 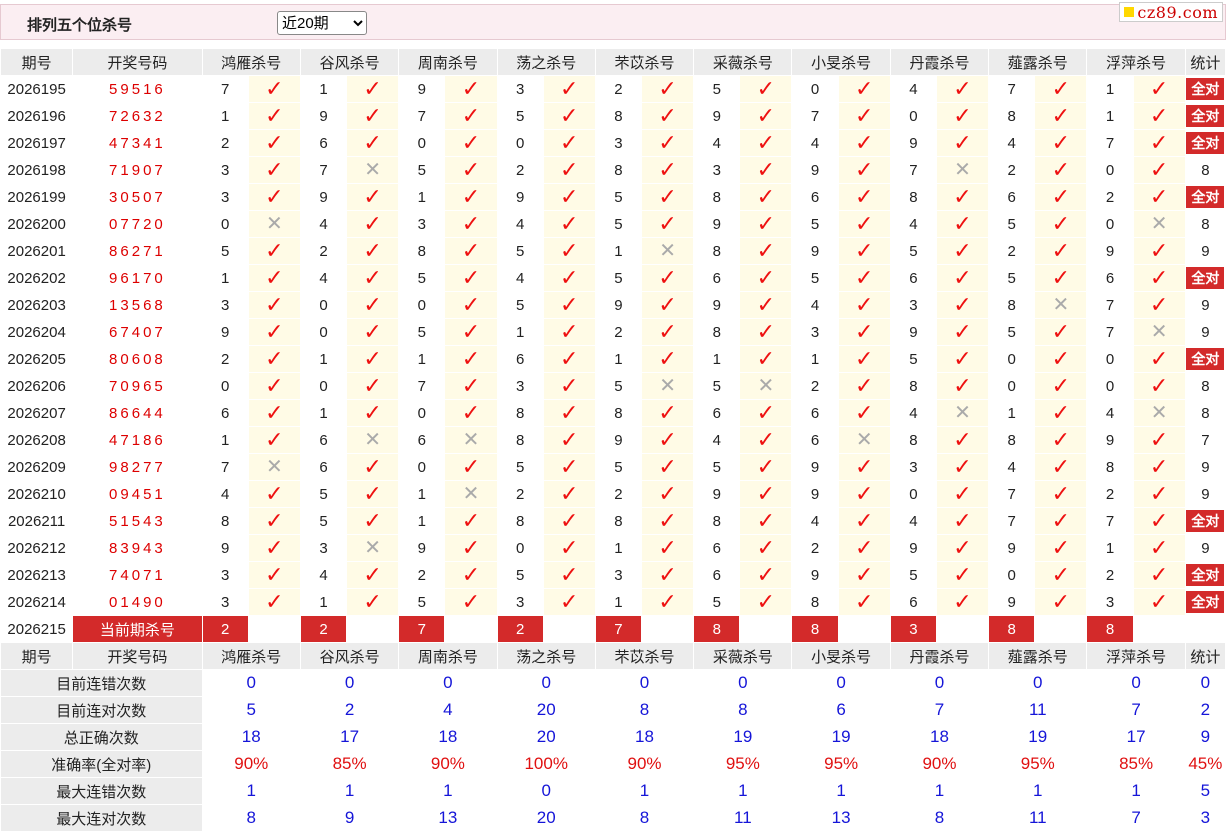 What do you see at coordinates (349, 62) in the screenshot?
I see `column-header-expert: 谷风杀号` at bounding box center [349, 62].